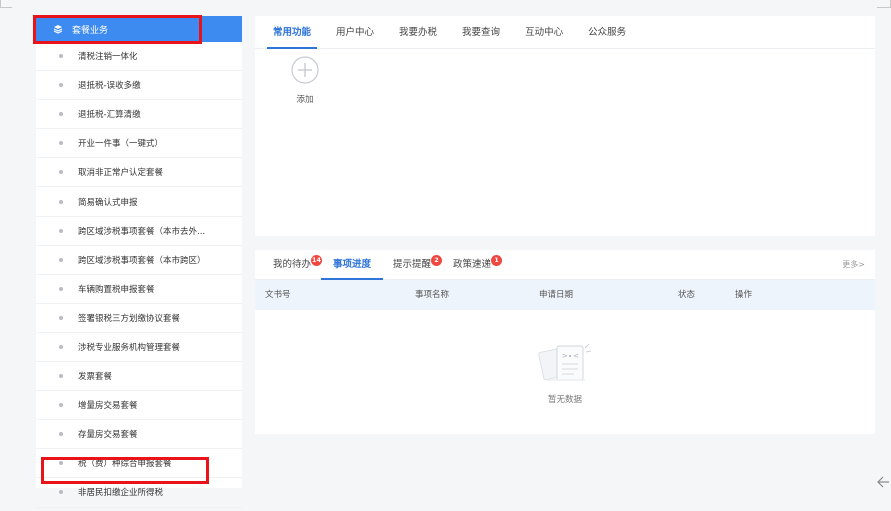 This screenshot has height=511, width=891. What do you see at coordinates (744, 295) in the screenshot?
I see `column-header-actions: 操作` at bounding box center [744, 295].